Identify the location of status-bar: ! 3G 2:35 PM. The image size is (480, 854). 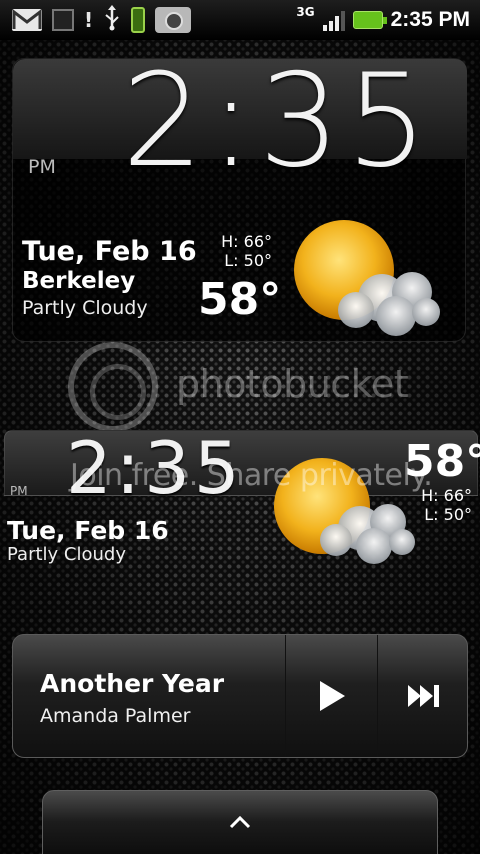
(240, 20).